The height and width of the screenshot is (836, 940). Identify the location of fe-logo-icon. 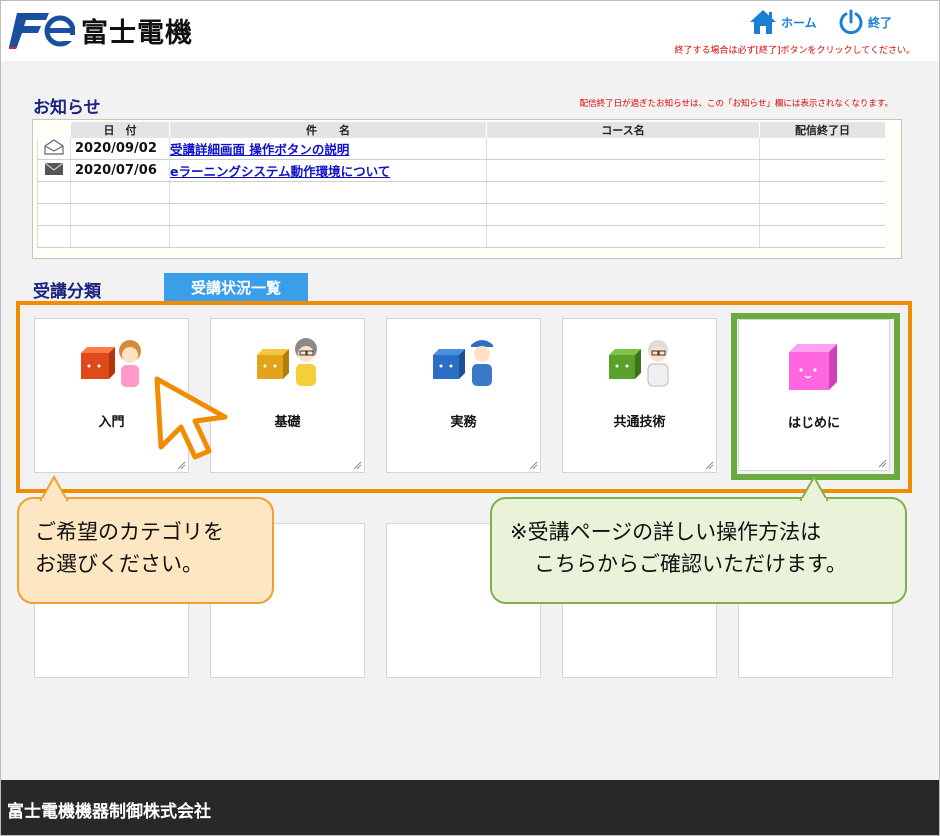
(42, 31).